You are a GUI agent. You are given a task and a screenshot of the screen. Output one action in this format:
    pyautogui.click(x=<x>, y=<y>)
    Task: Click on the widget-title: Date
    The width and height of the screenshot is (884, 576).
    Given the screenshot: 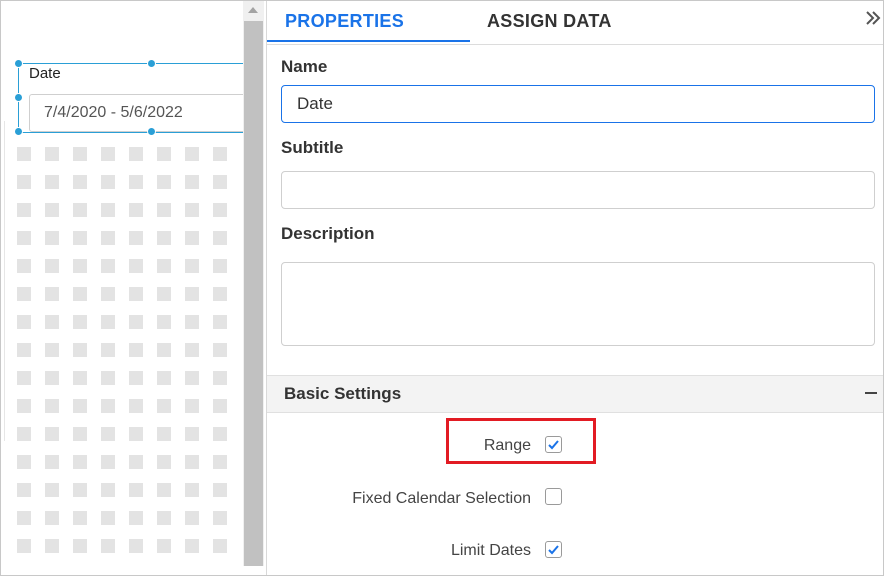 What is the action you would take?
    pyautogui.click(x=45, y=73)
    